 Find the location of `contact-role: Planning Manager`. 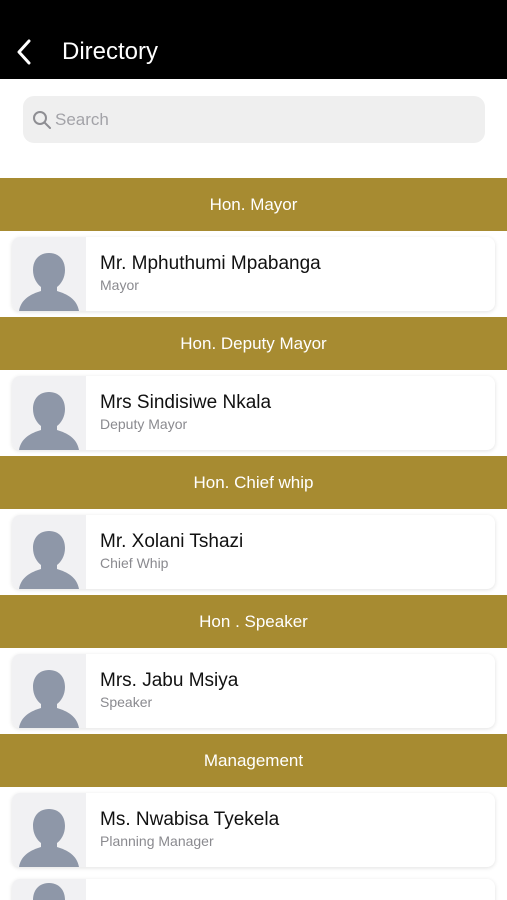

contact-role: Planning Manager is located at coordinates (157, 841).